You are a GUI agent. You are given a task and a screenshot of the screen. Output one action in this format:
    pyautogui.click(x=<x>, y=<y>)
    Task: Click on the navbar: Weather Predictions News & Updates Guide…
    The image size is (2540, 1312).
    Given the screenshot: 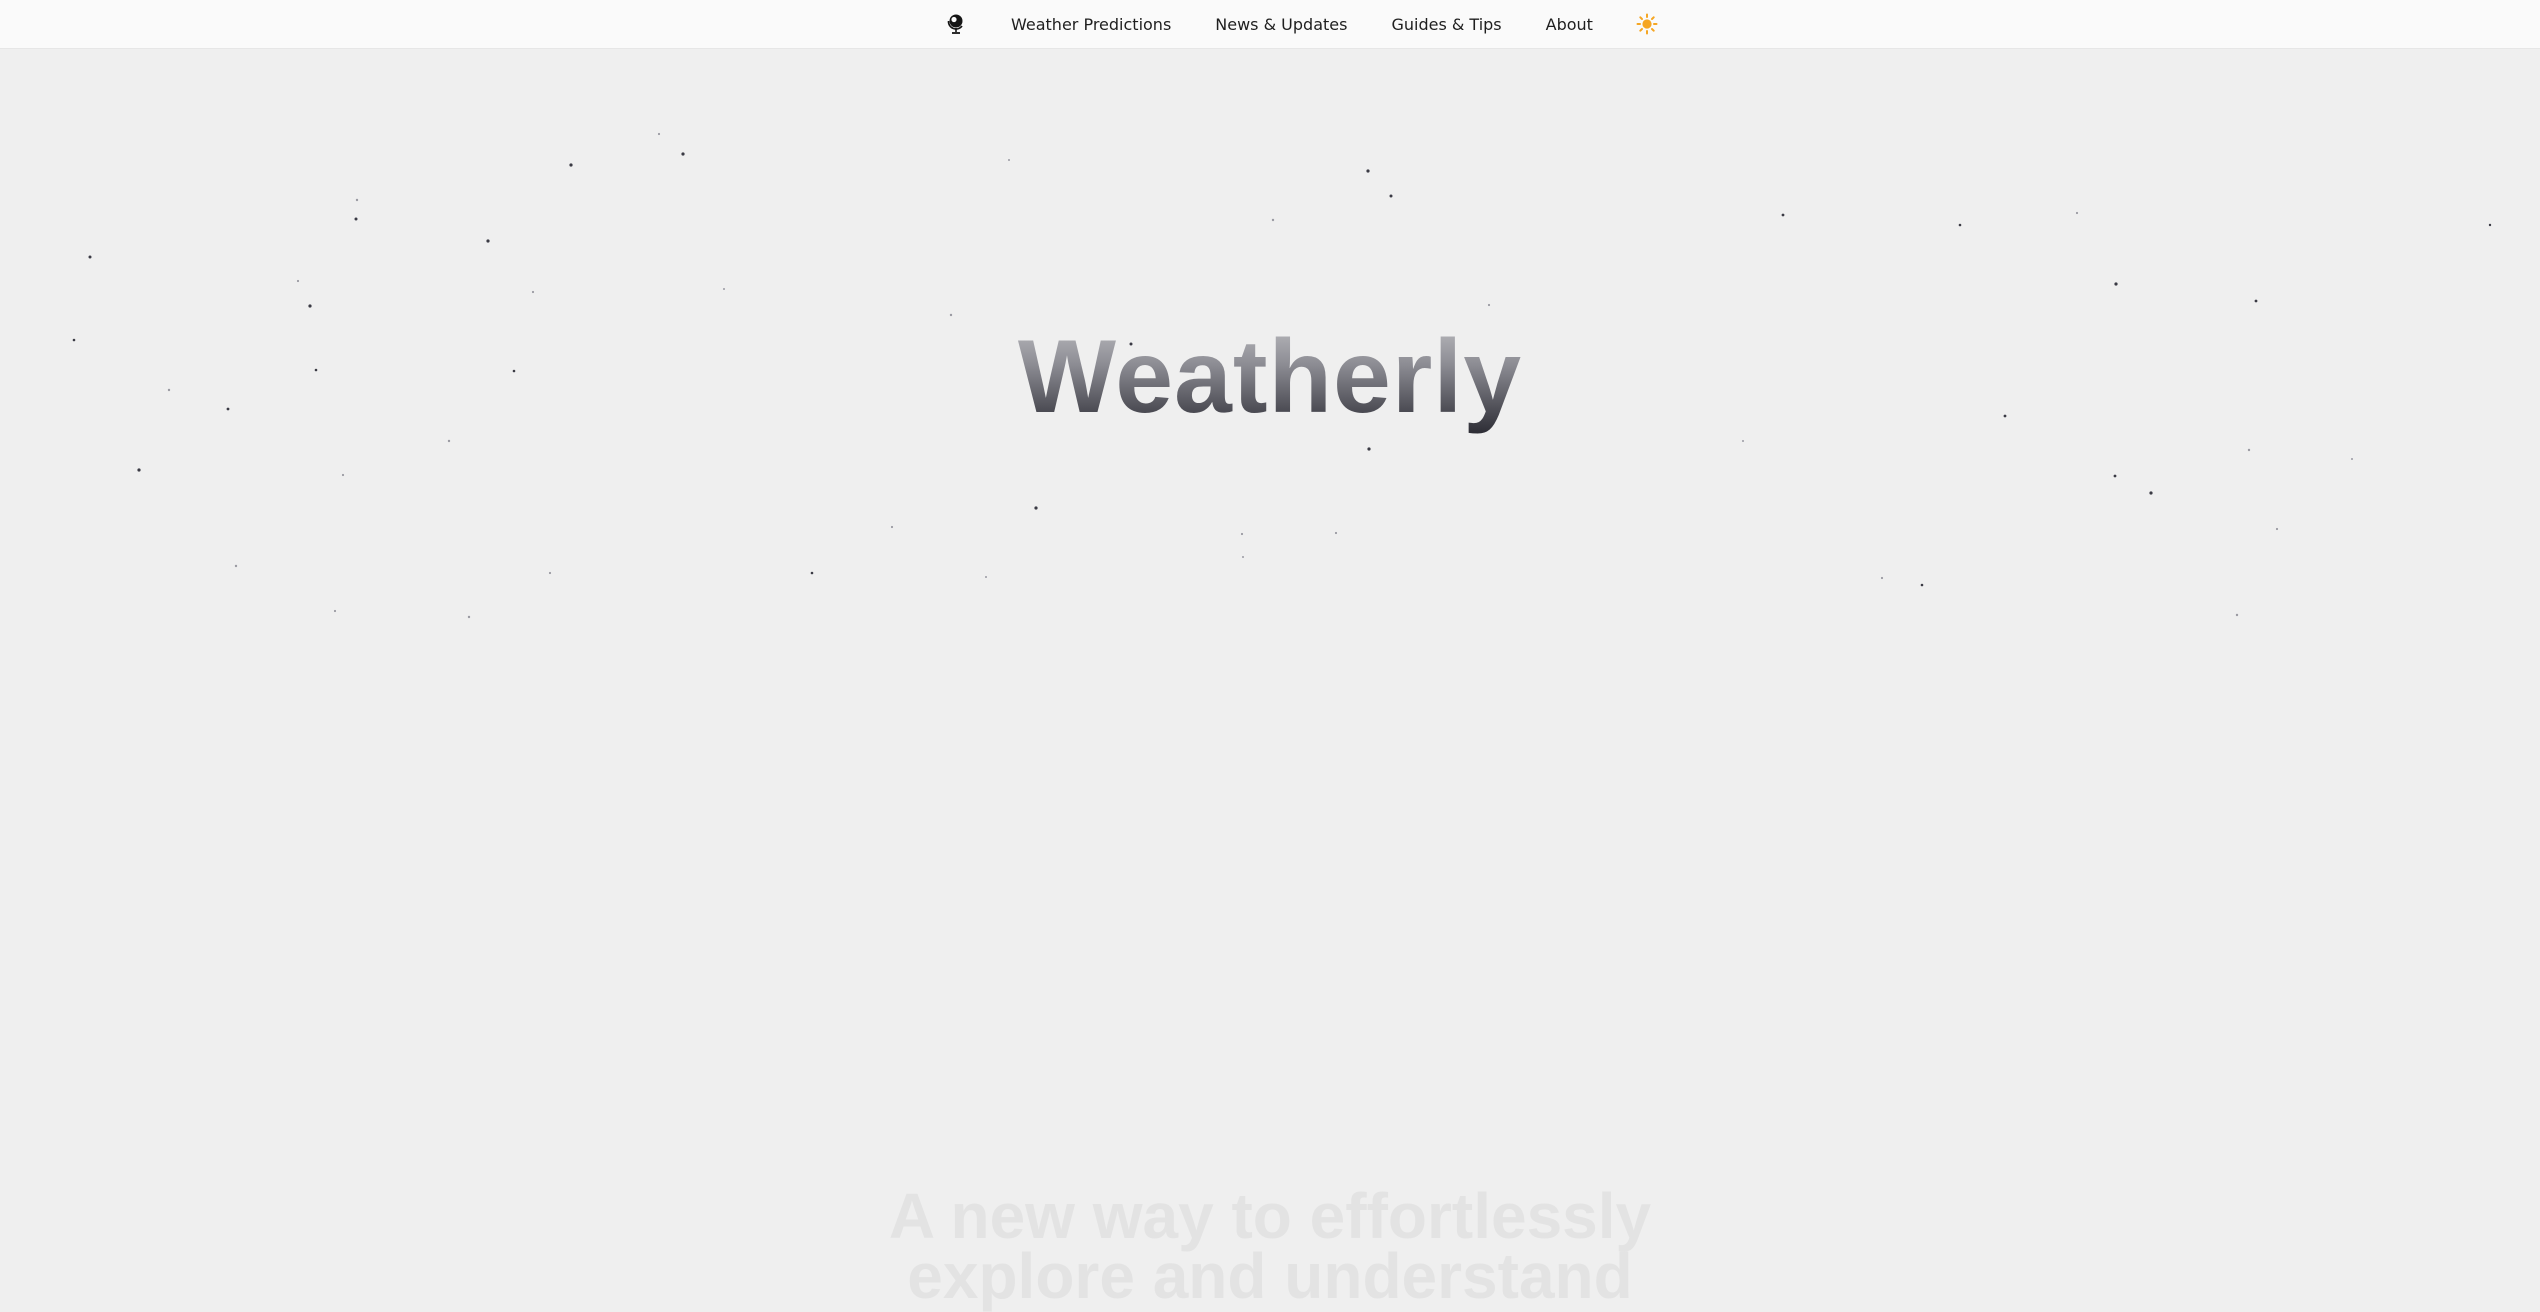 What is the action you would take?
    pyautogui.click(x=1270, y=24)
    